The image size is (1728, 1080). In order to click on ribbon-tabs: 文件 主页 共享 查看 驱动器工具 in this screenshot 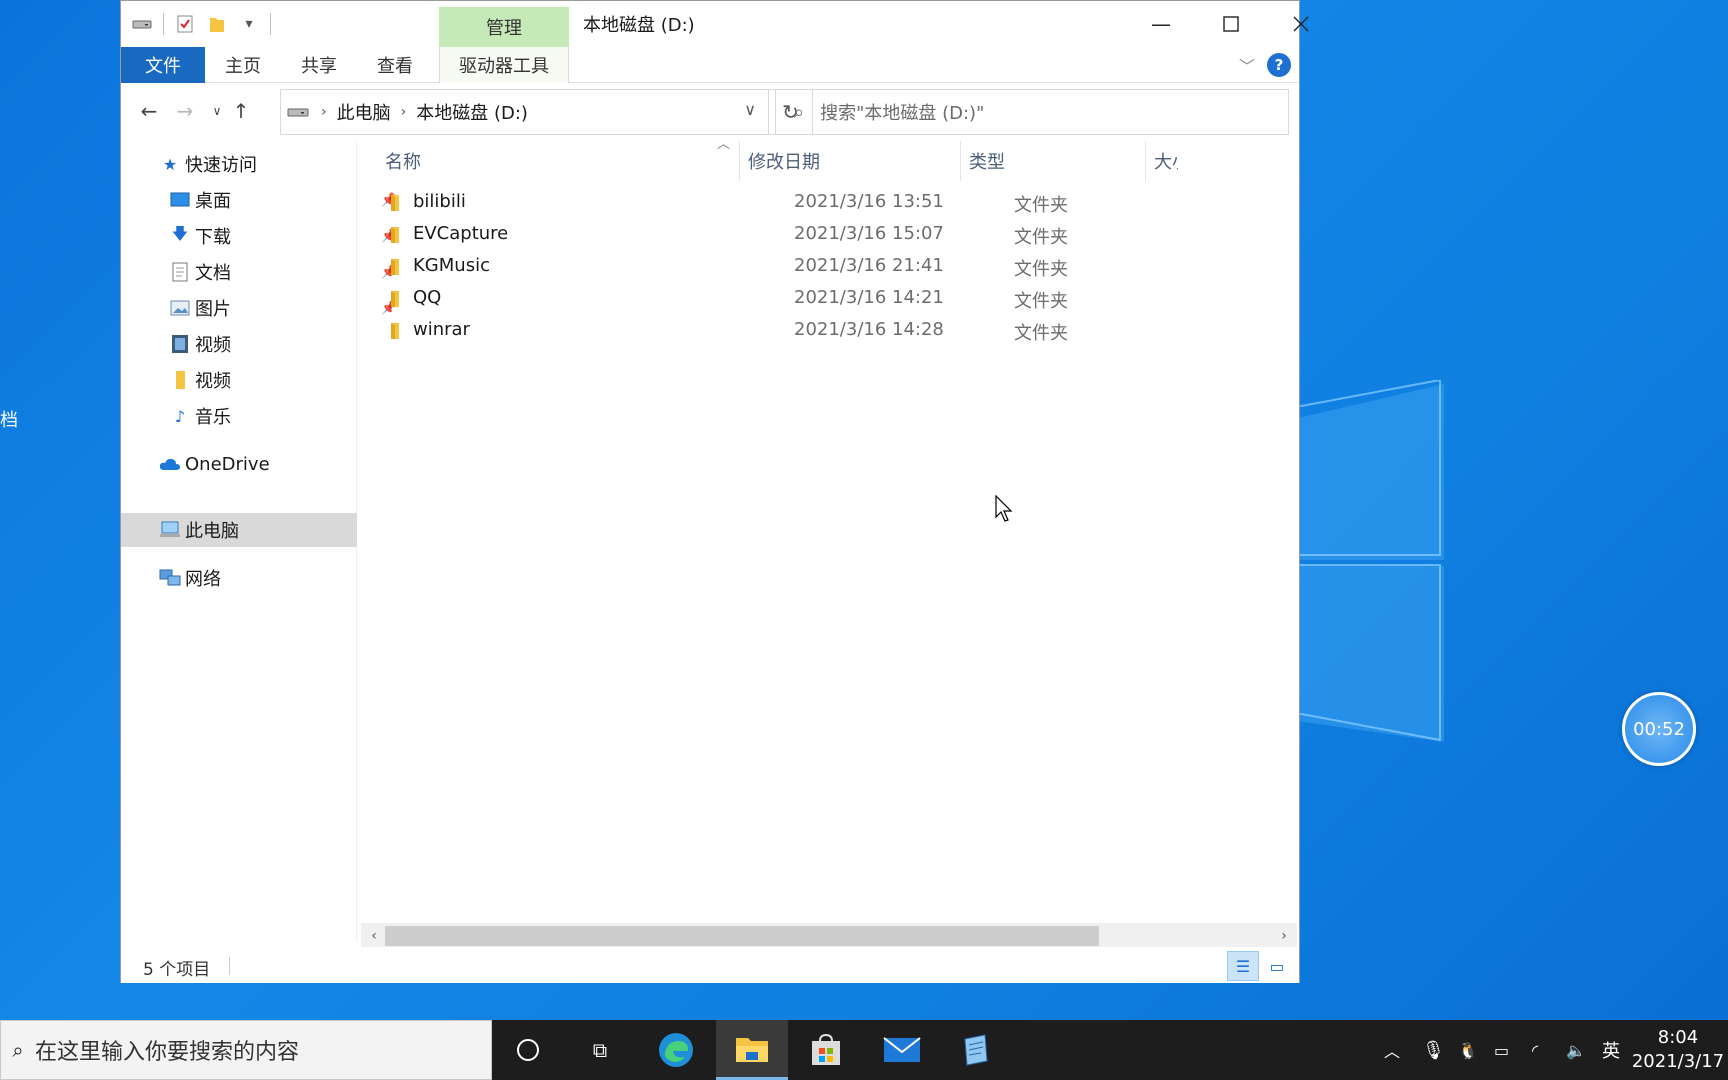, I will do `click(710, 65)`.